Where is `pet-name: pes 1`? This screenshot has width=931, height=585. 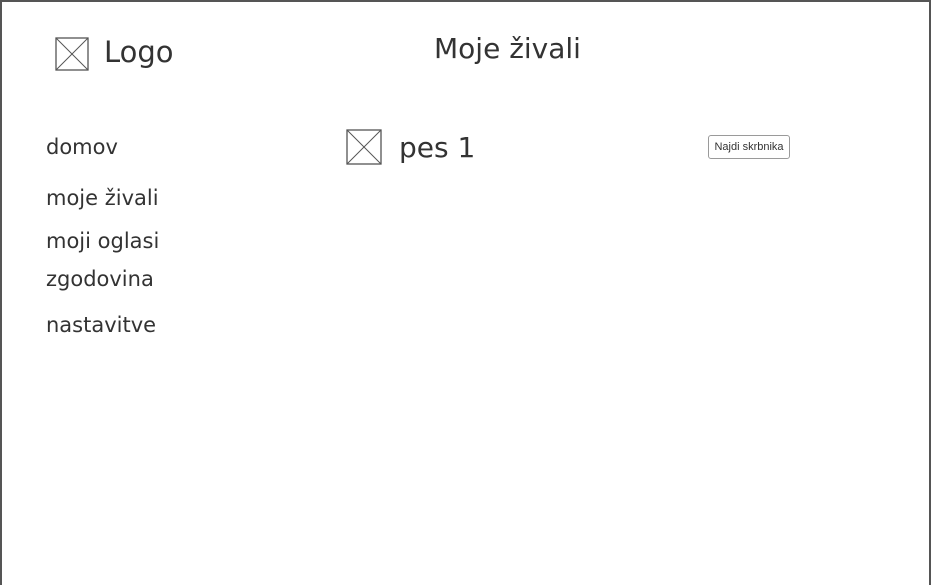
pet-name: pes 1 is located at coordinates (437, 148).